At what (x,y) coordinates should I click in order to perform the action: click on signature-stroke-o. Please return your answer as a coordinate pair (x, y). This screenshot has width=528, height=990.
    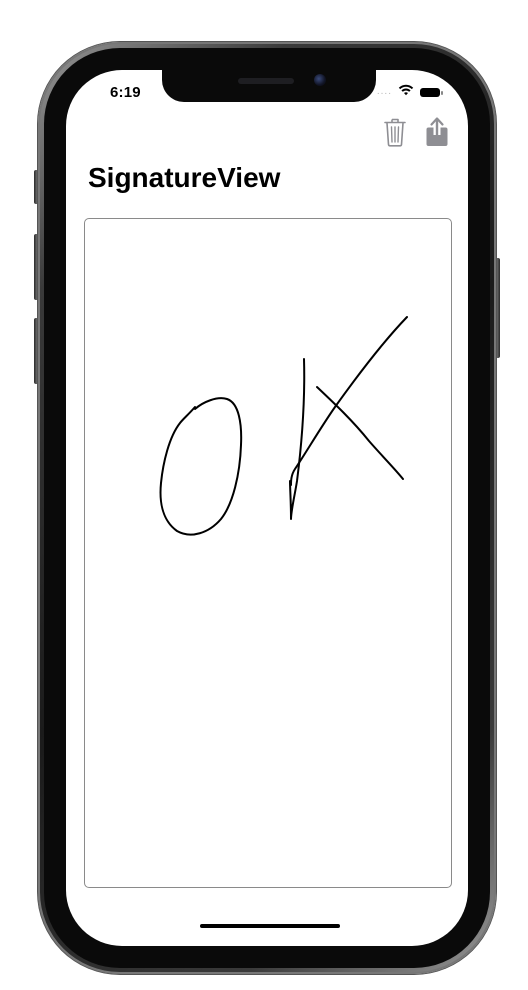
    Looking at the image, I should click on (201, 466).